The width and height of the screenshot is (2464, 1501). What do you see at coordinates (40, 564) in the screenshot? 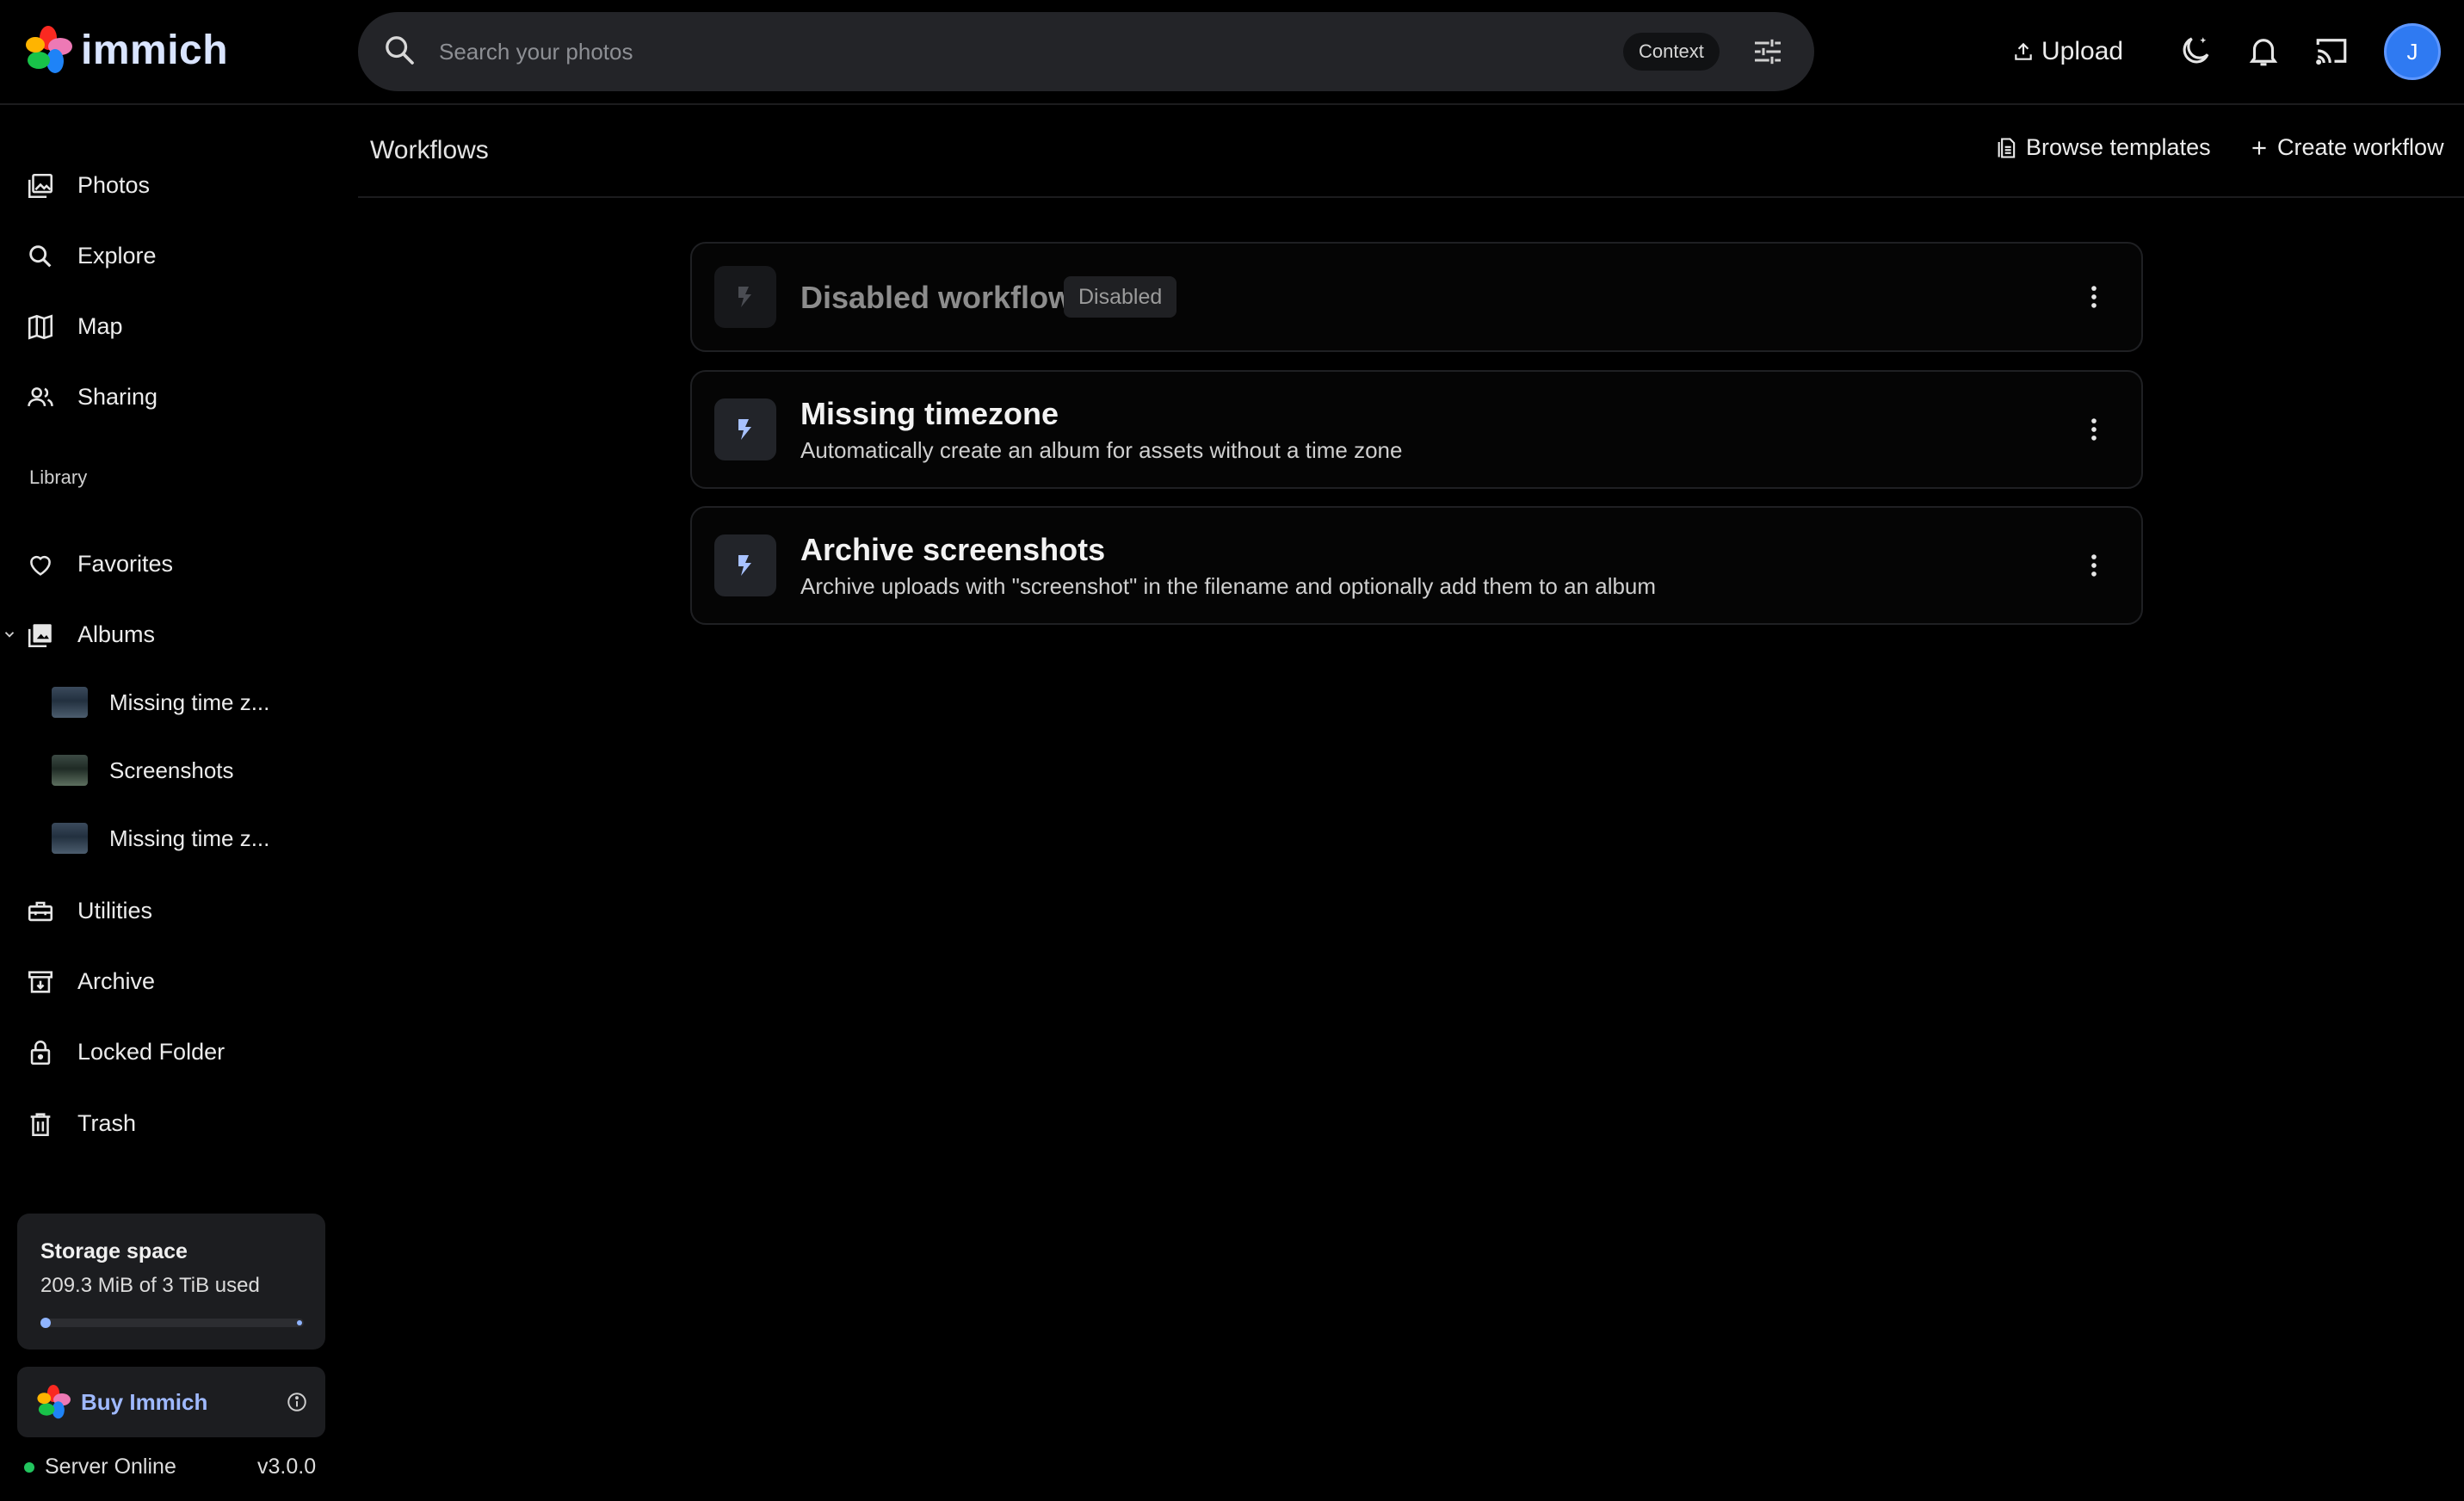
I see `heart-icon` at bounding box center [40, 564].